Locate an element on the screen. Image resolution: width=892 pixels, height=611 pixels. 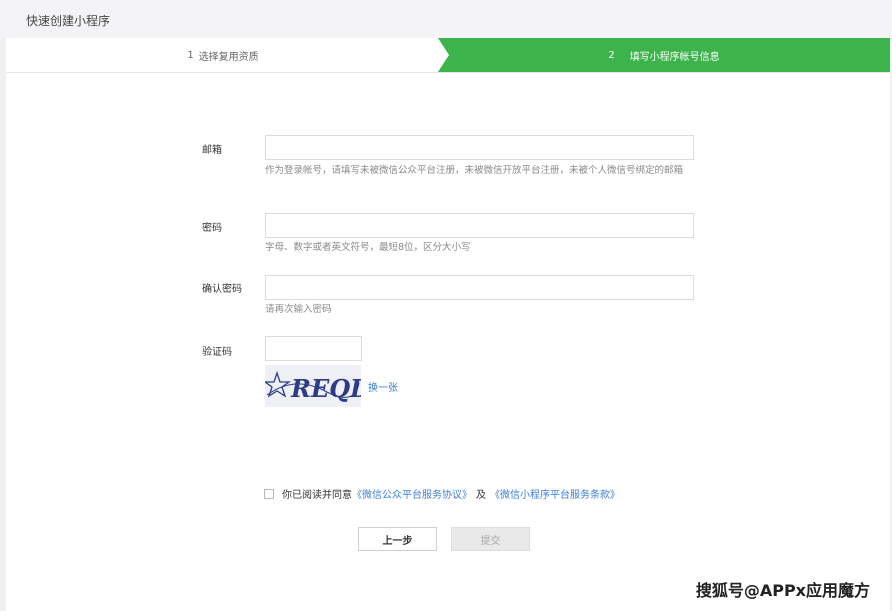
step-indicator: 1 选择复用资质 2 填写小程序帐号信息 is located at coordinates (448, 55).